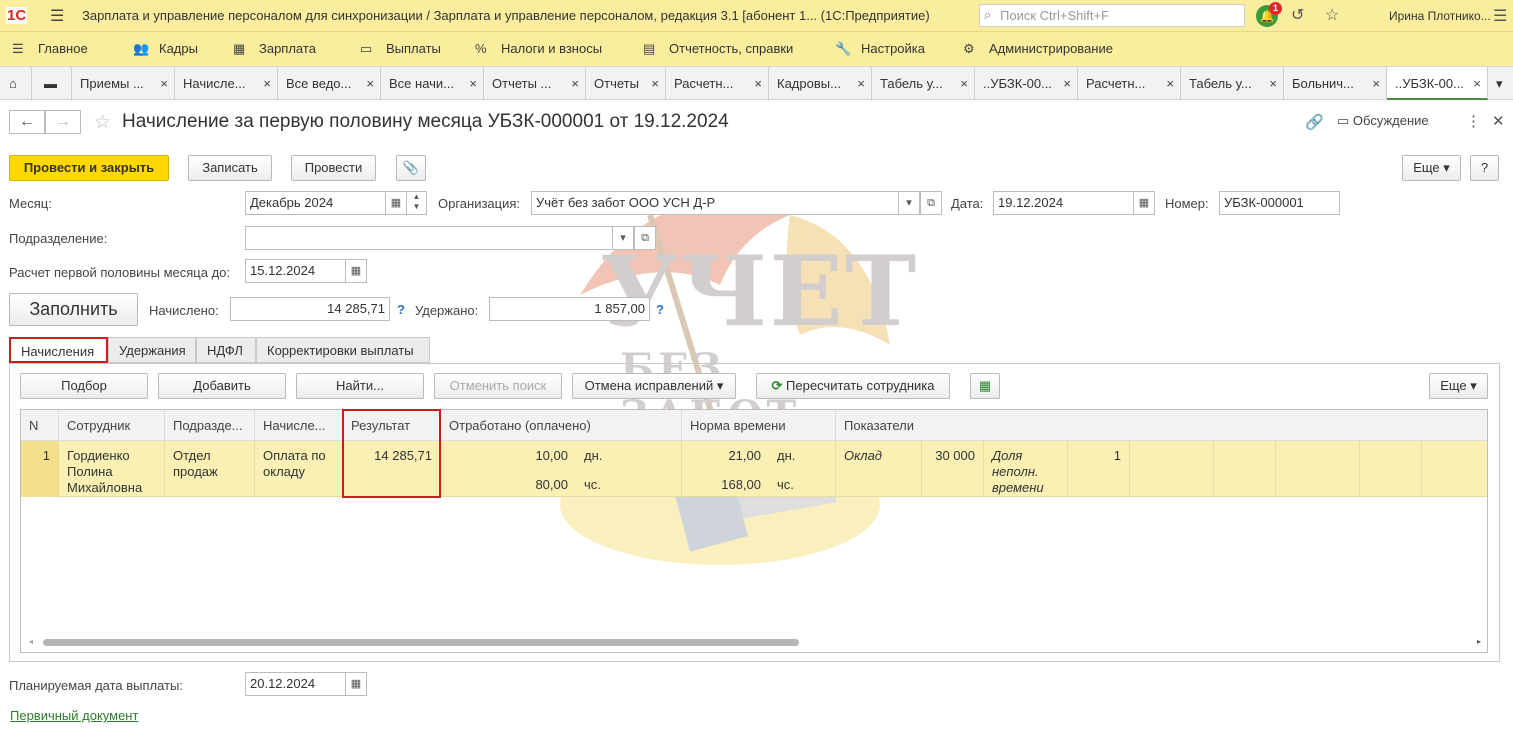 This screenshot has width=1513, height=729. I want to click on add-button: Добавить, so click(222, 386).